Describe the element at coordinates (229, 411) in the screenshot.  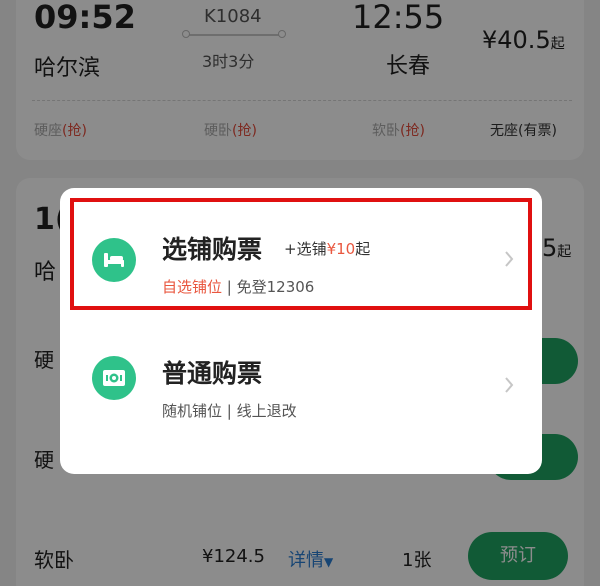
I see `option-normal-ticket-subtitle: 随机铺位 | 线上退改` at that location.